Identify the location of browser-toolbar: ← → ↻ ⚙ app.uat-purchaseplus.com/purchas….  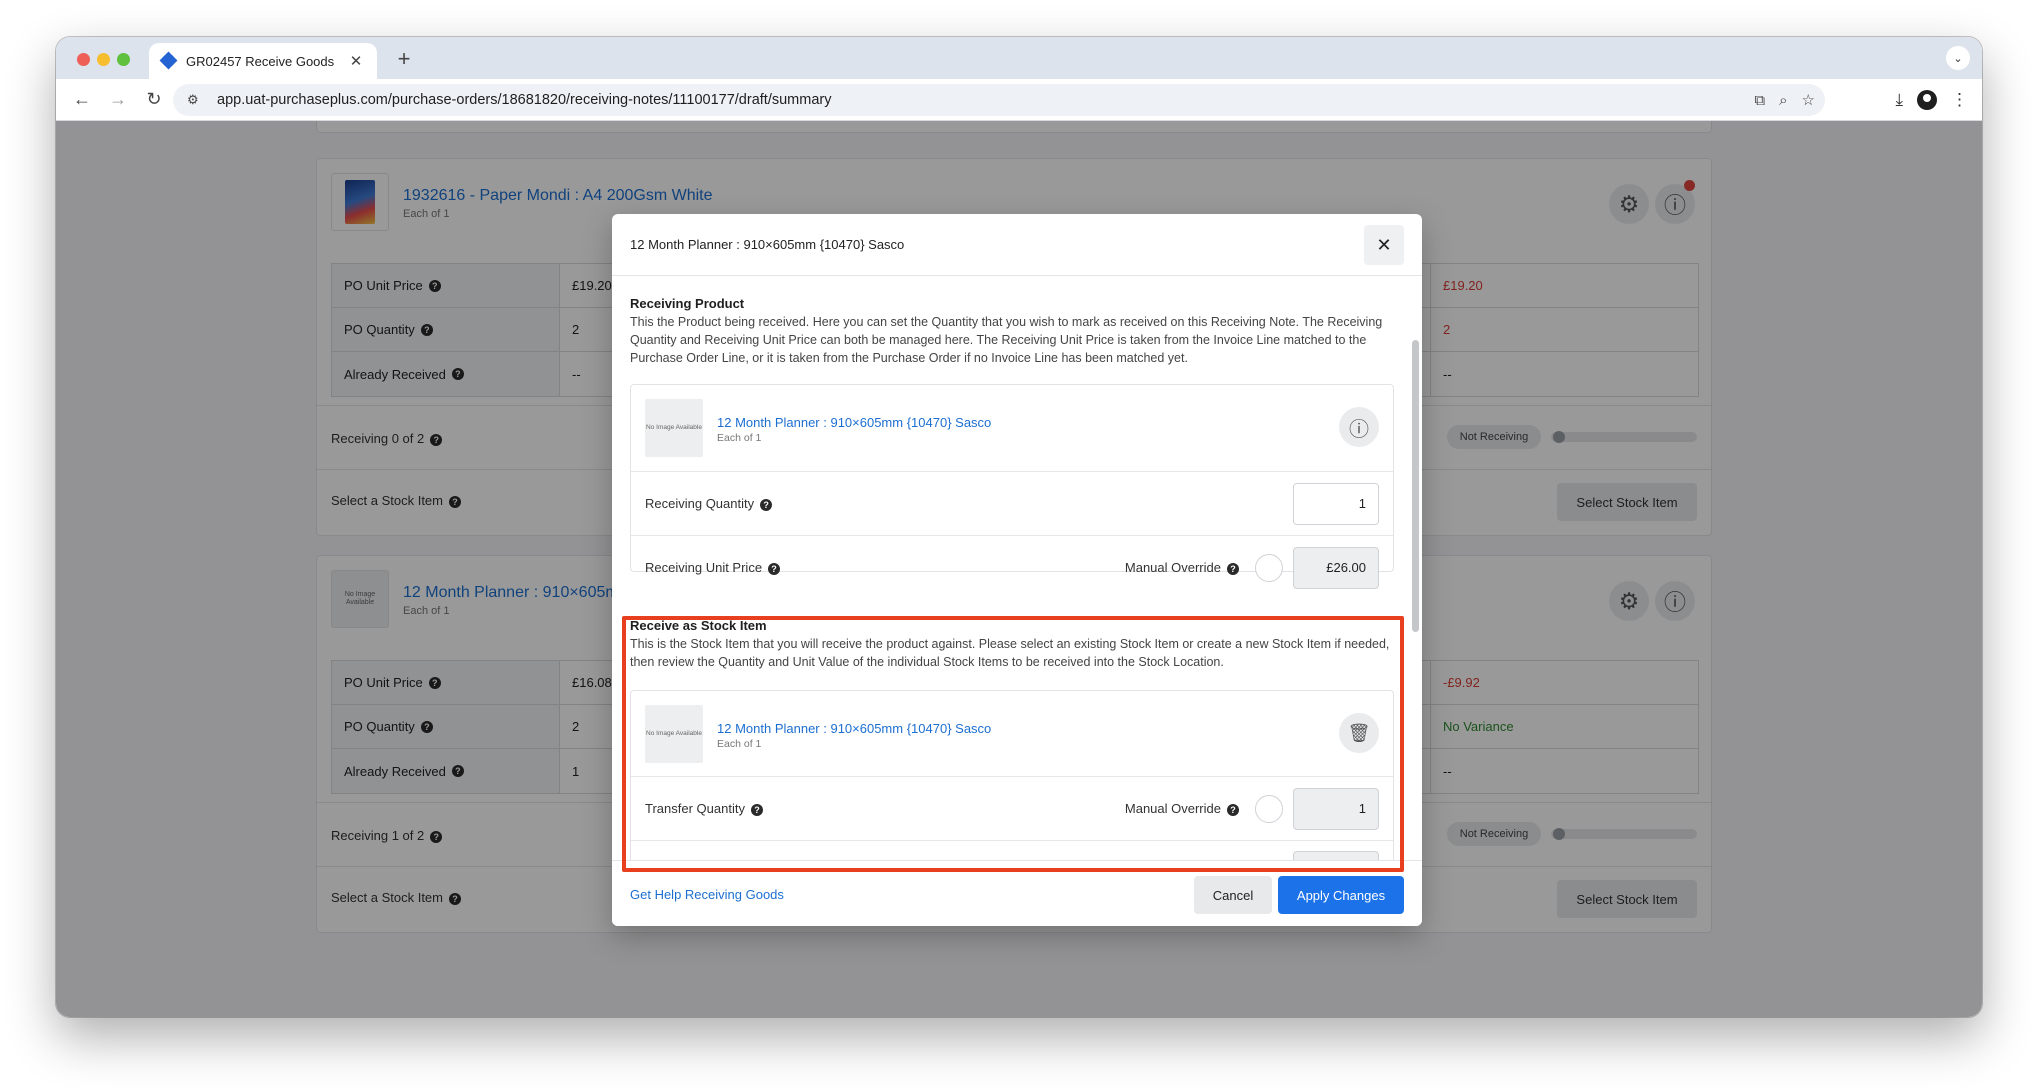
(1019, 100).